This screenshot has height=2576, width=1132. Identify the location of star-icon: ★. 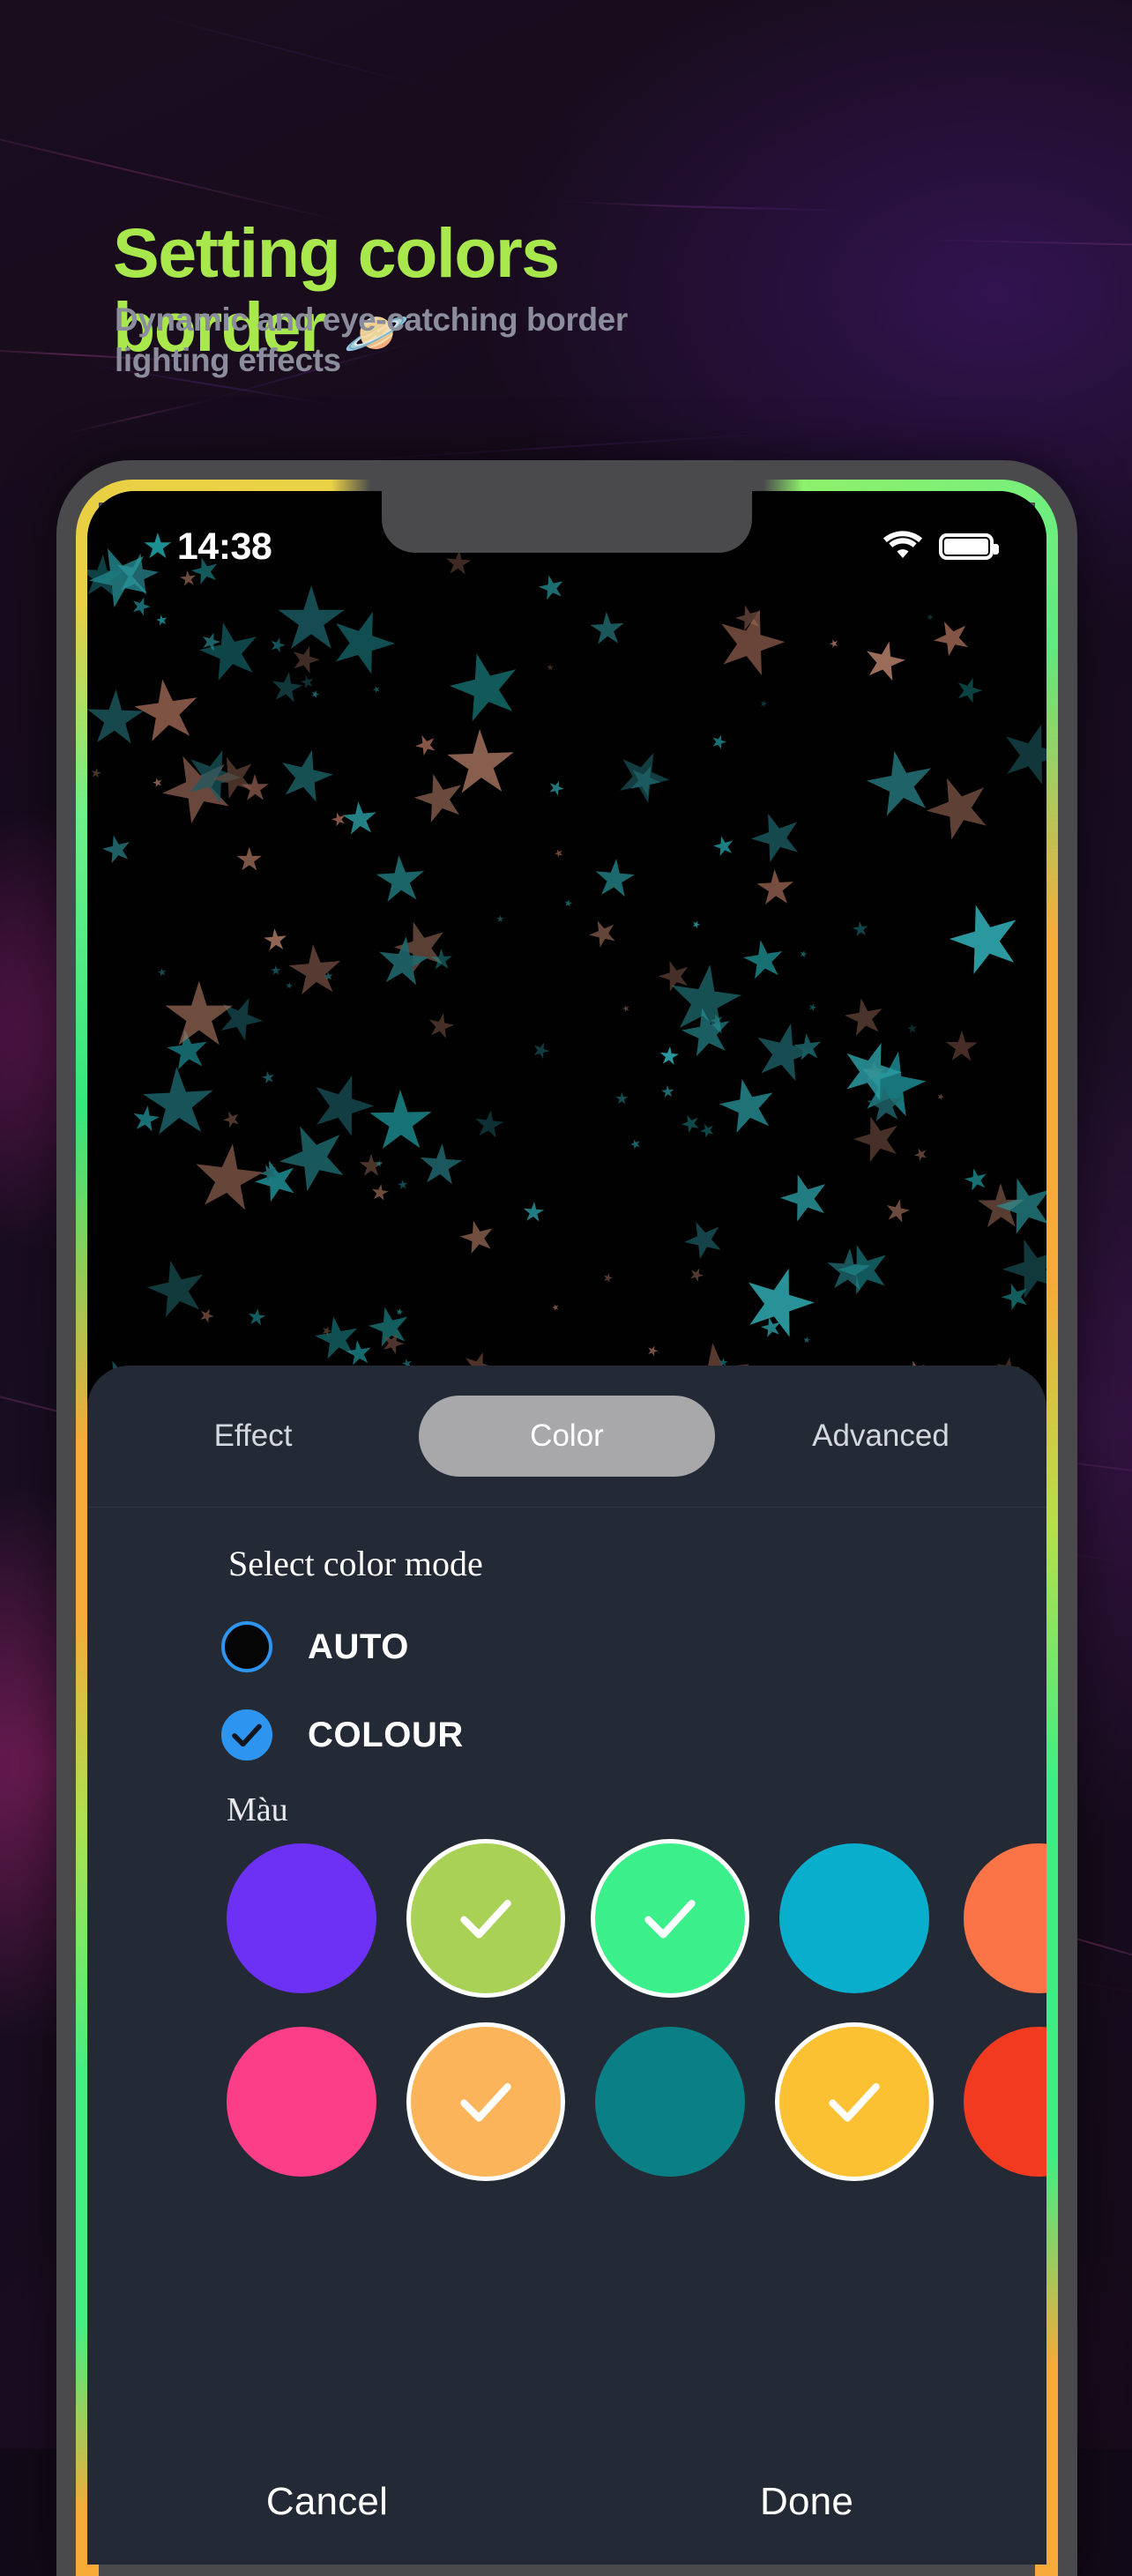
(158, 546).